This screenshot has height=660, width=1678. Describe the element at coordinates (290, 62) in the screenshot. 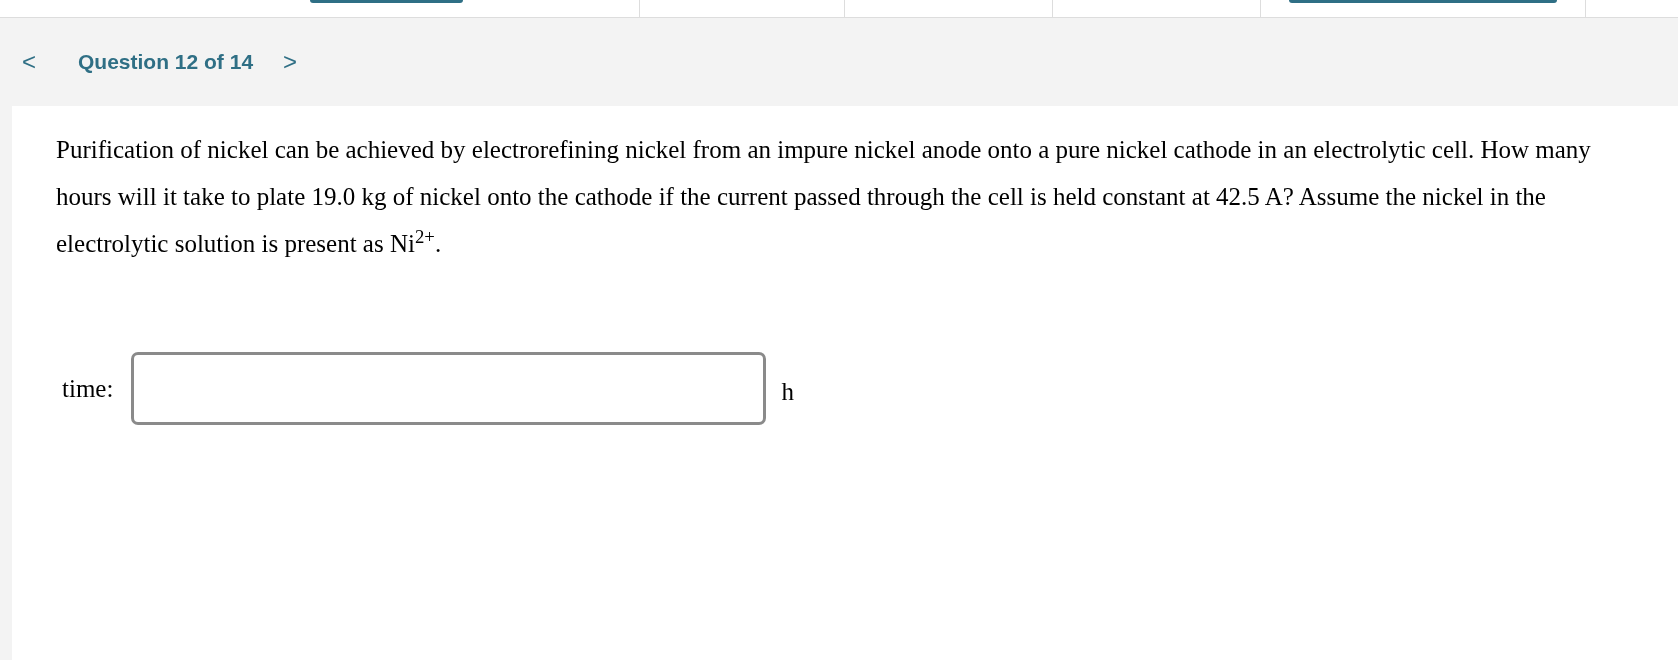

I see `next-button: >` at that location.